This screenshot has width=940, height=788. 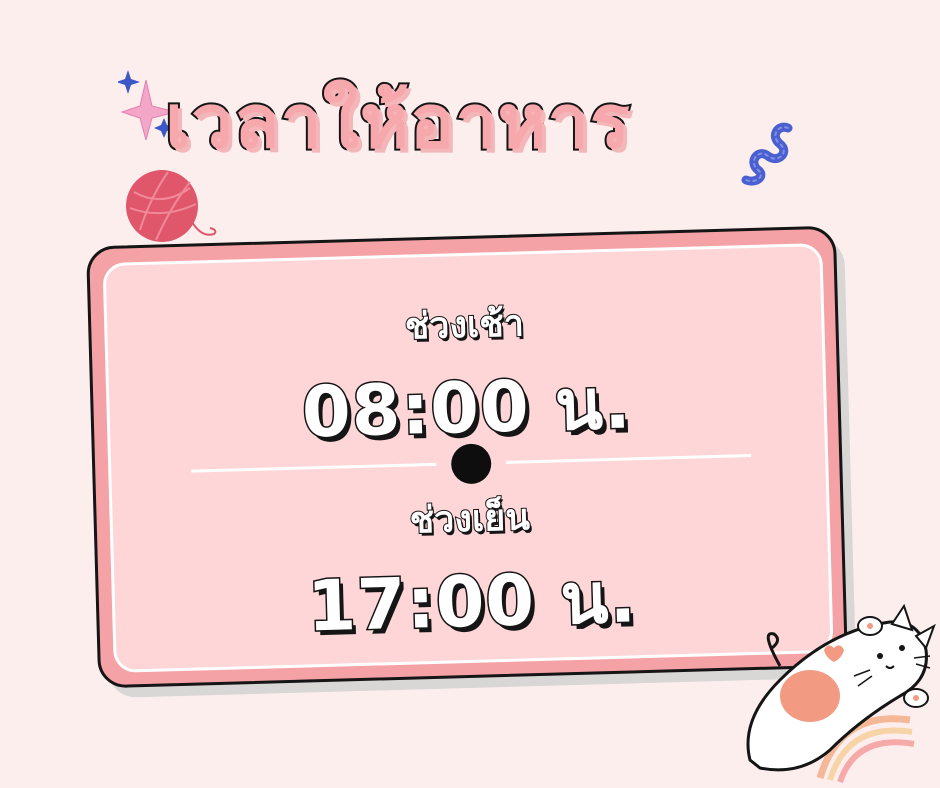 What do you see at coordinates (171, 206) in the screenshot?
I see `yarn-ball-icon` at bounding box center [171, 206].